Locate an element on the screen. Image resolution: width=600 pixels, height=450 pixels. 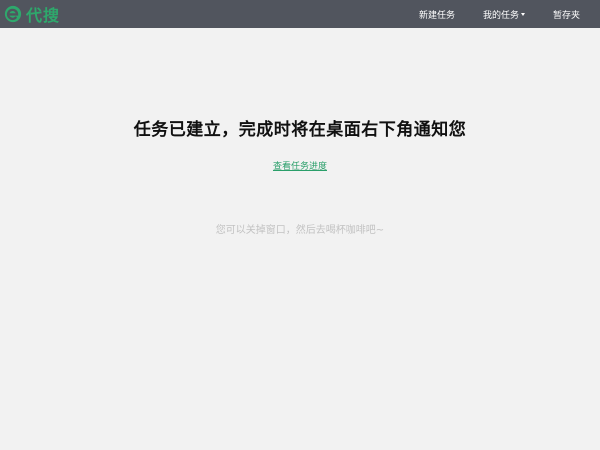
nav-new-task-label: 新建任务 is located at coordinates (436, 15).